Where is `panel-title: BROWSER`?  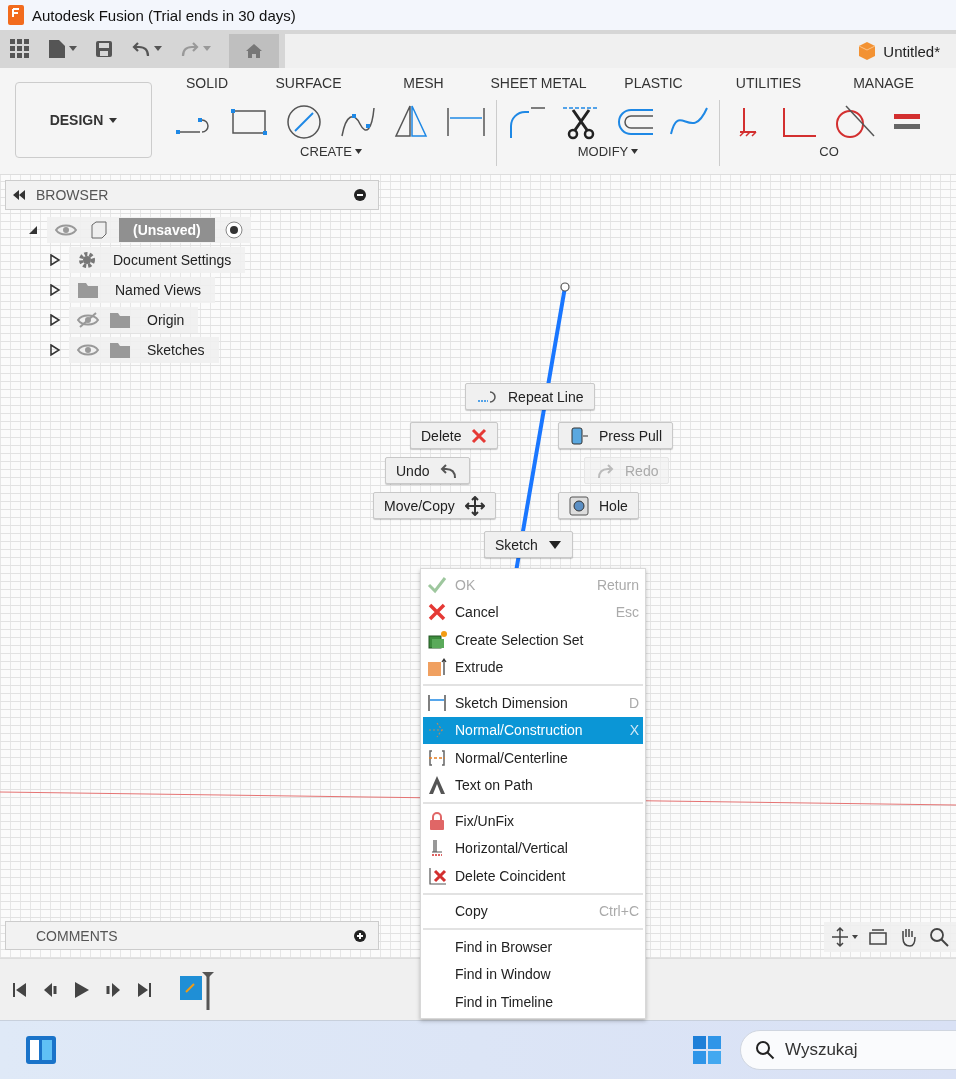
panel-title: BROWSER is located at coordinates (73, 195).